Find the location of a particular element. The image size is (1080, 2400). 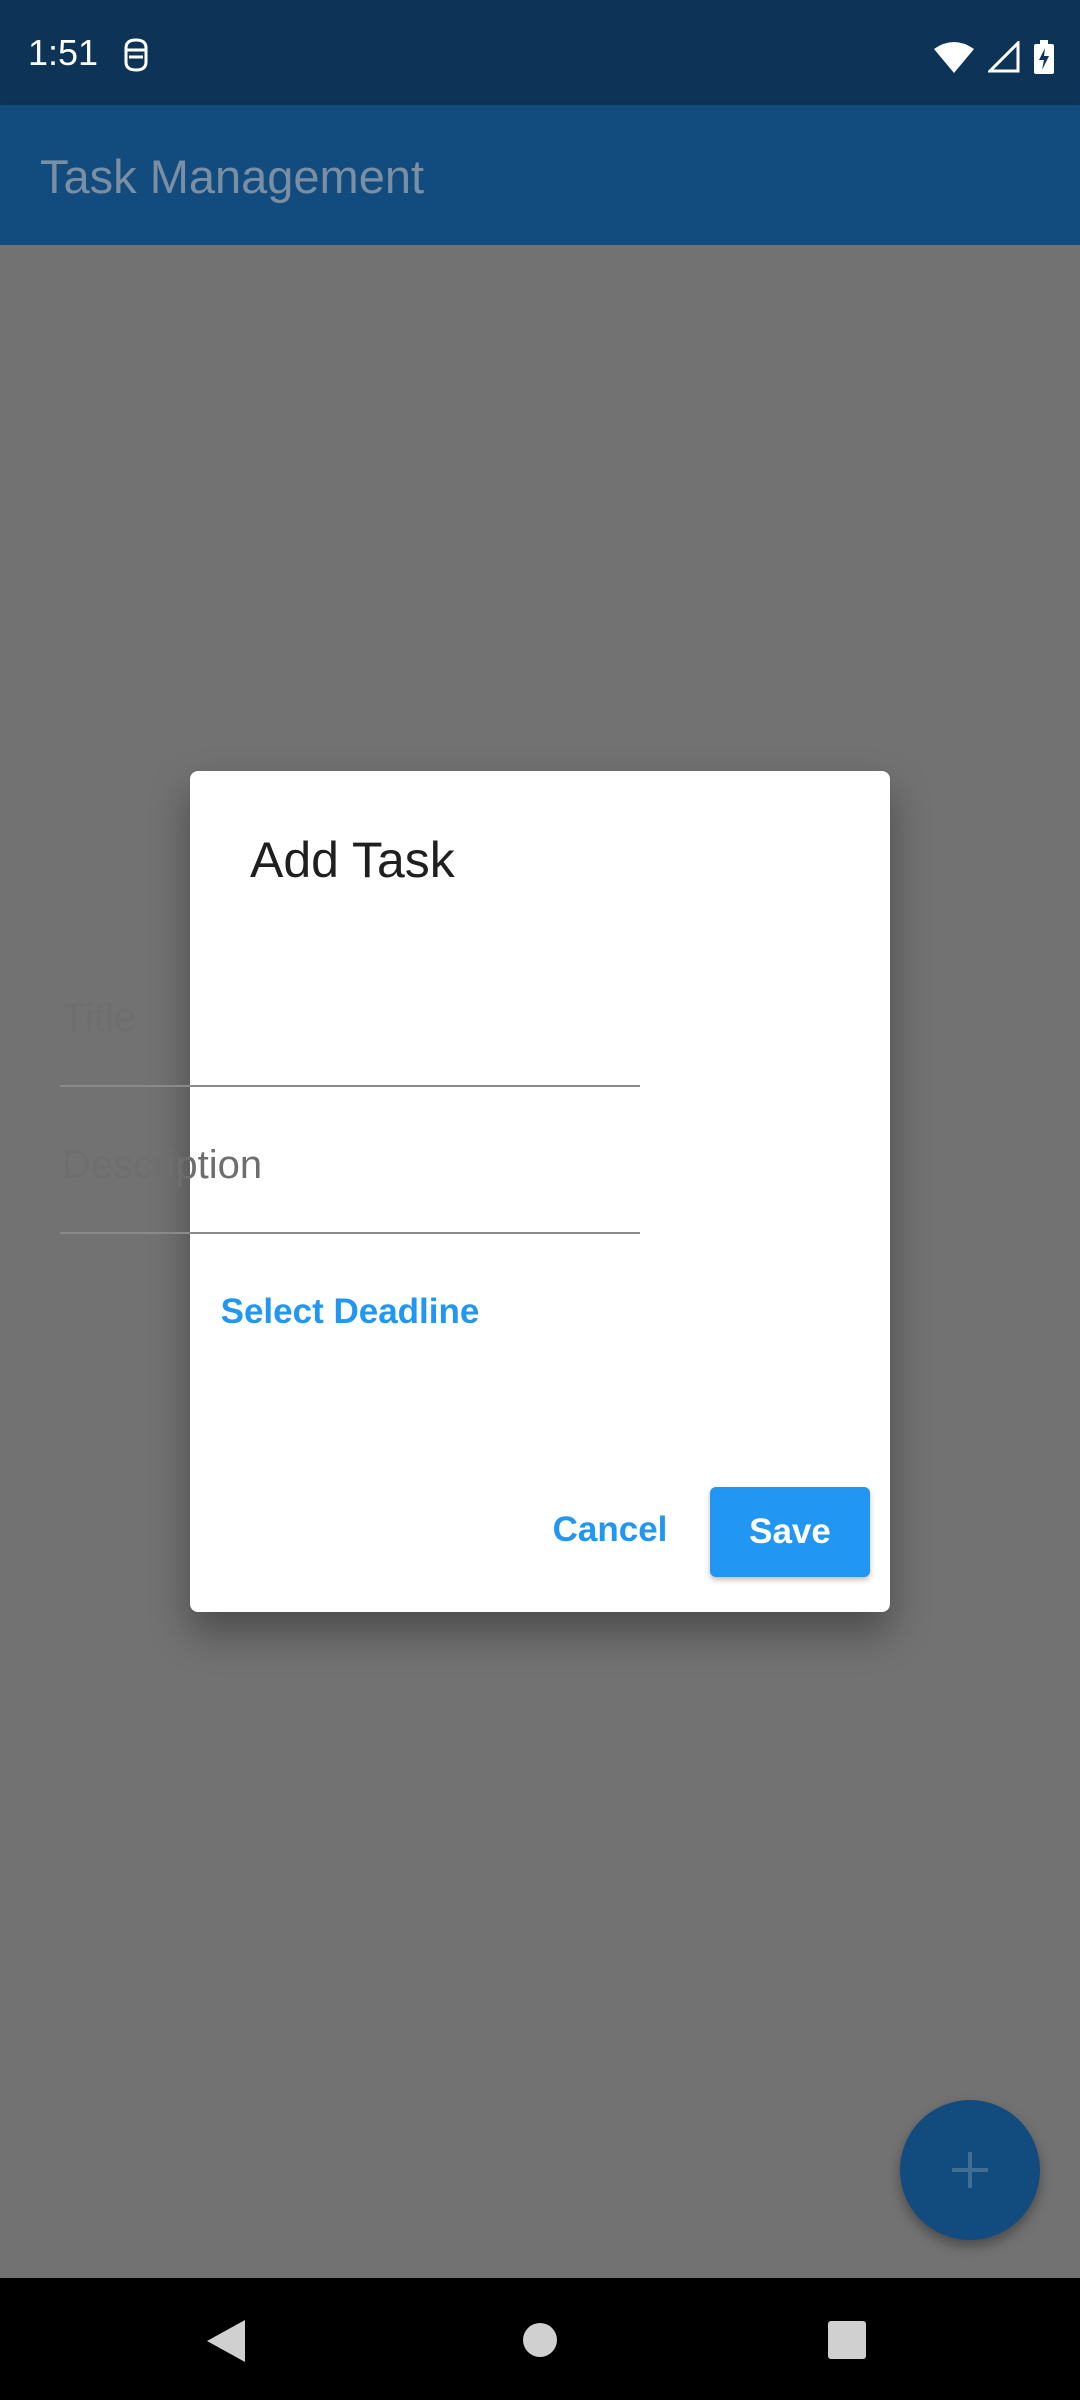

status-time: 1:51 is located at coordinates (63, 52).